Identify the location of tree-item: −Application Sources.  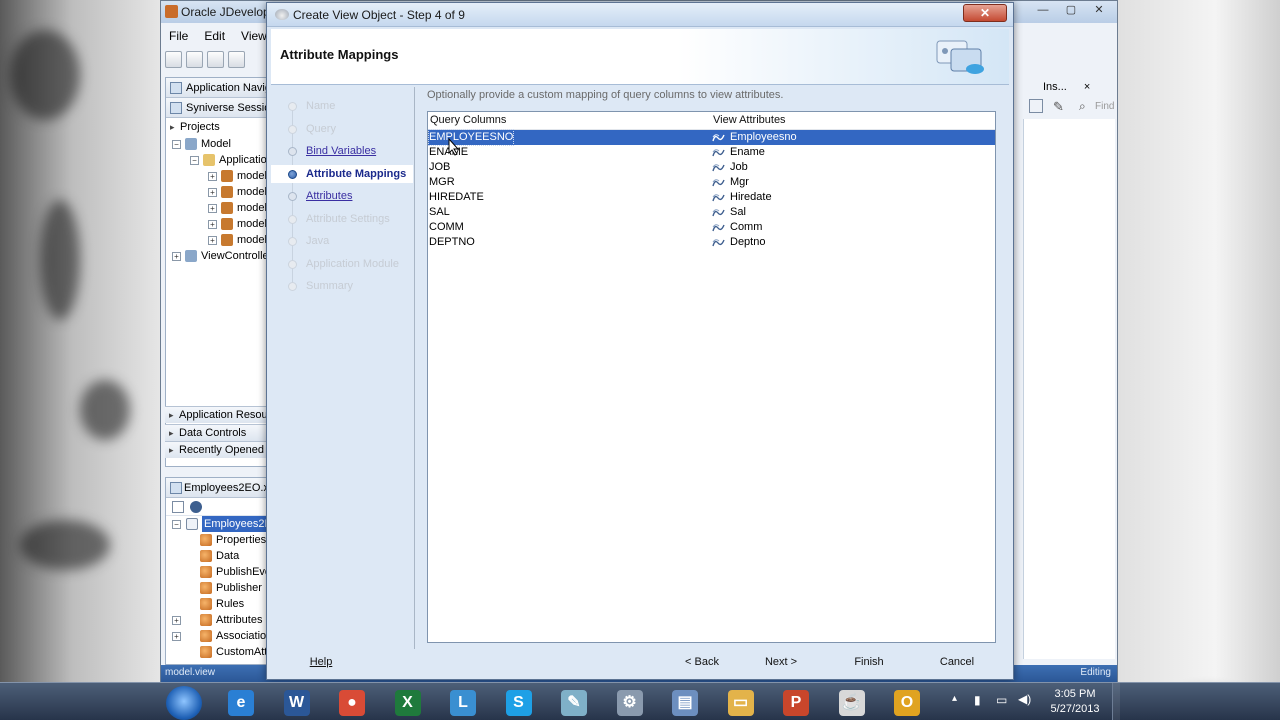
(241, 160).